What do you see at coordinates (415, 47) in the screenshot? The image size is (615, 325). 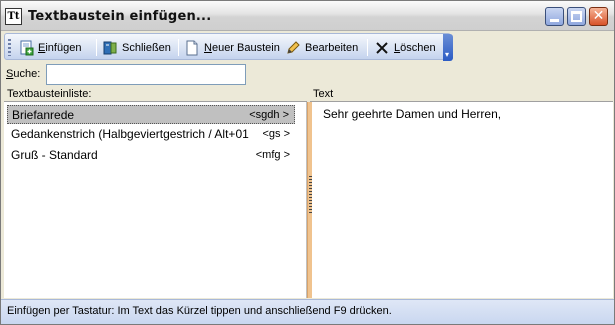 I see `delete-button-label: Löschen` at bounding box center [415, 47].